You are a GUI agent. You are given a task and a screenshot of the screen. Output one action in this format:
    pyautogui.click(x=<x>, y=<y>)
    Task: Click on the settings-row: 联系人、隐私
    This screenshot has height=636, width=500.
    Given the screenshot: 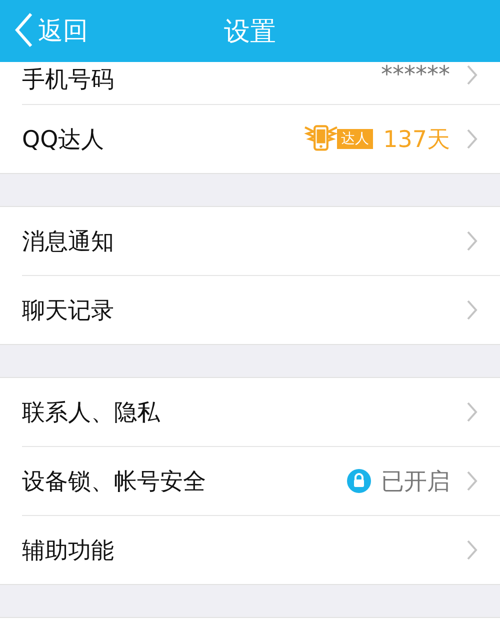 What is the action you would take?
    pyautogui.click(x=261, y=412)
    